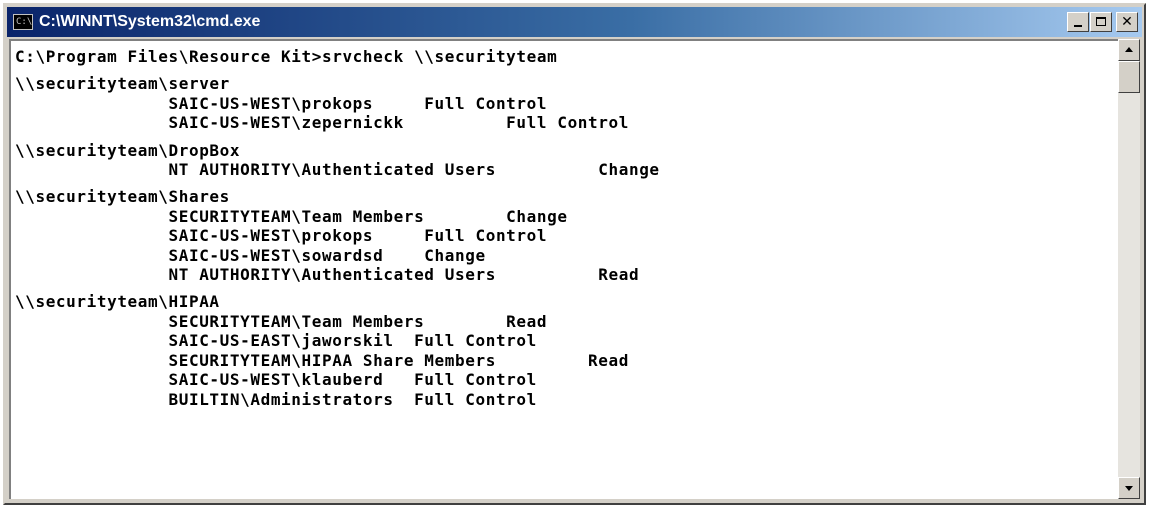  I want to click on scroll-down-button, so click(1129, 488).